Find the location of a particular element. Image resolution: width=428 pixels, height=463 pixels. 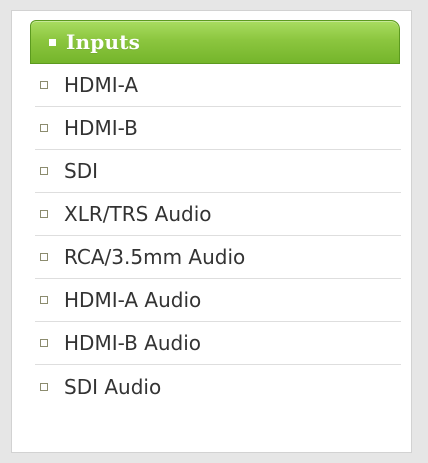

menu-item-hdmi-b-audio: HDMI-B Audio is located at coordinates (218, 343).